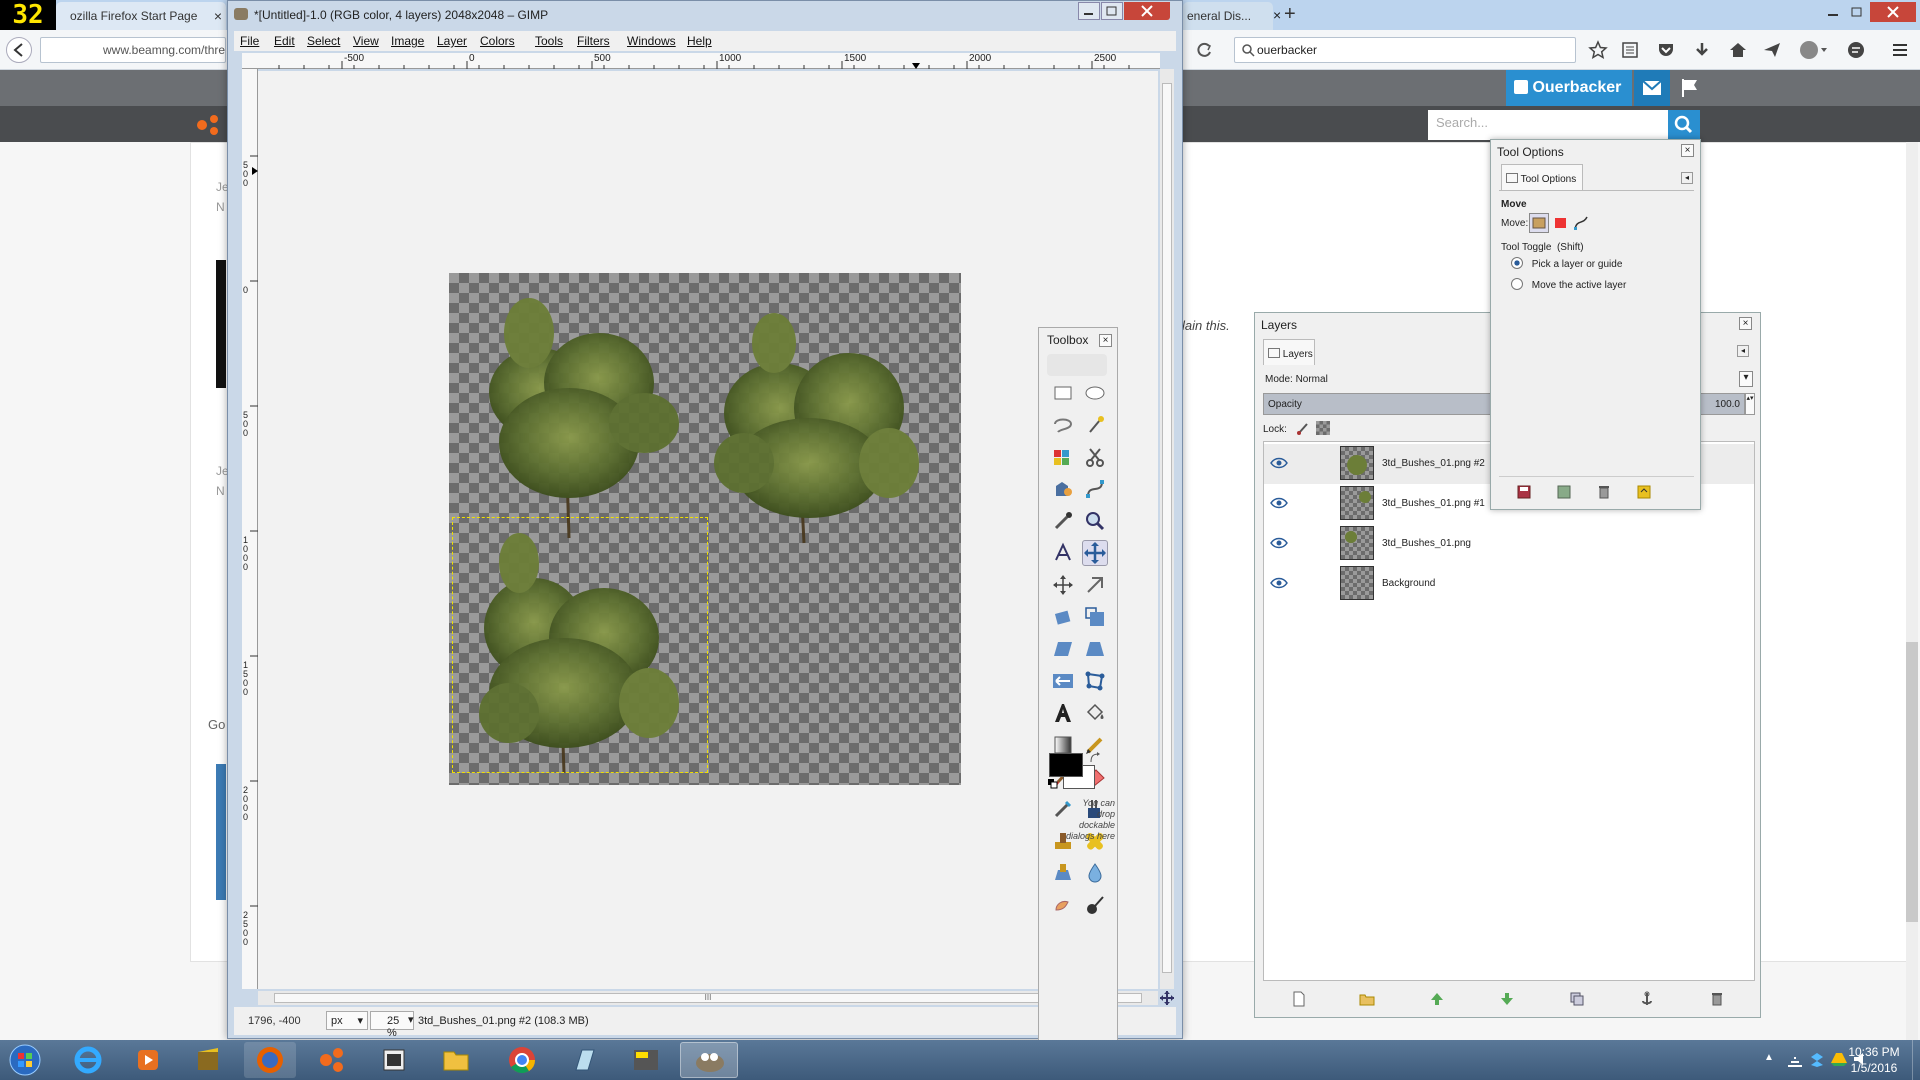 The height and width of the screenshot is (1080, 1920). I want to click on start-button, so click(25, 1060).